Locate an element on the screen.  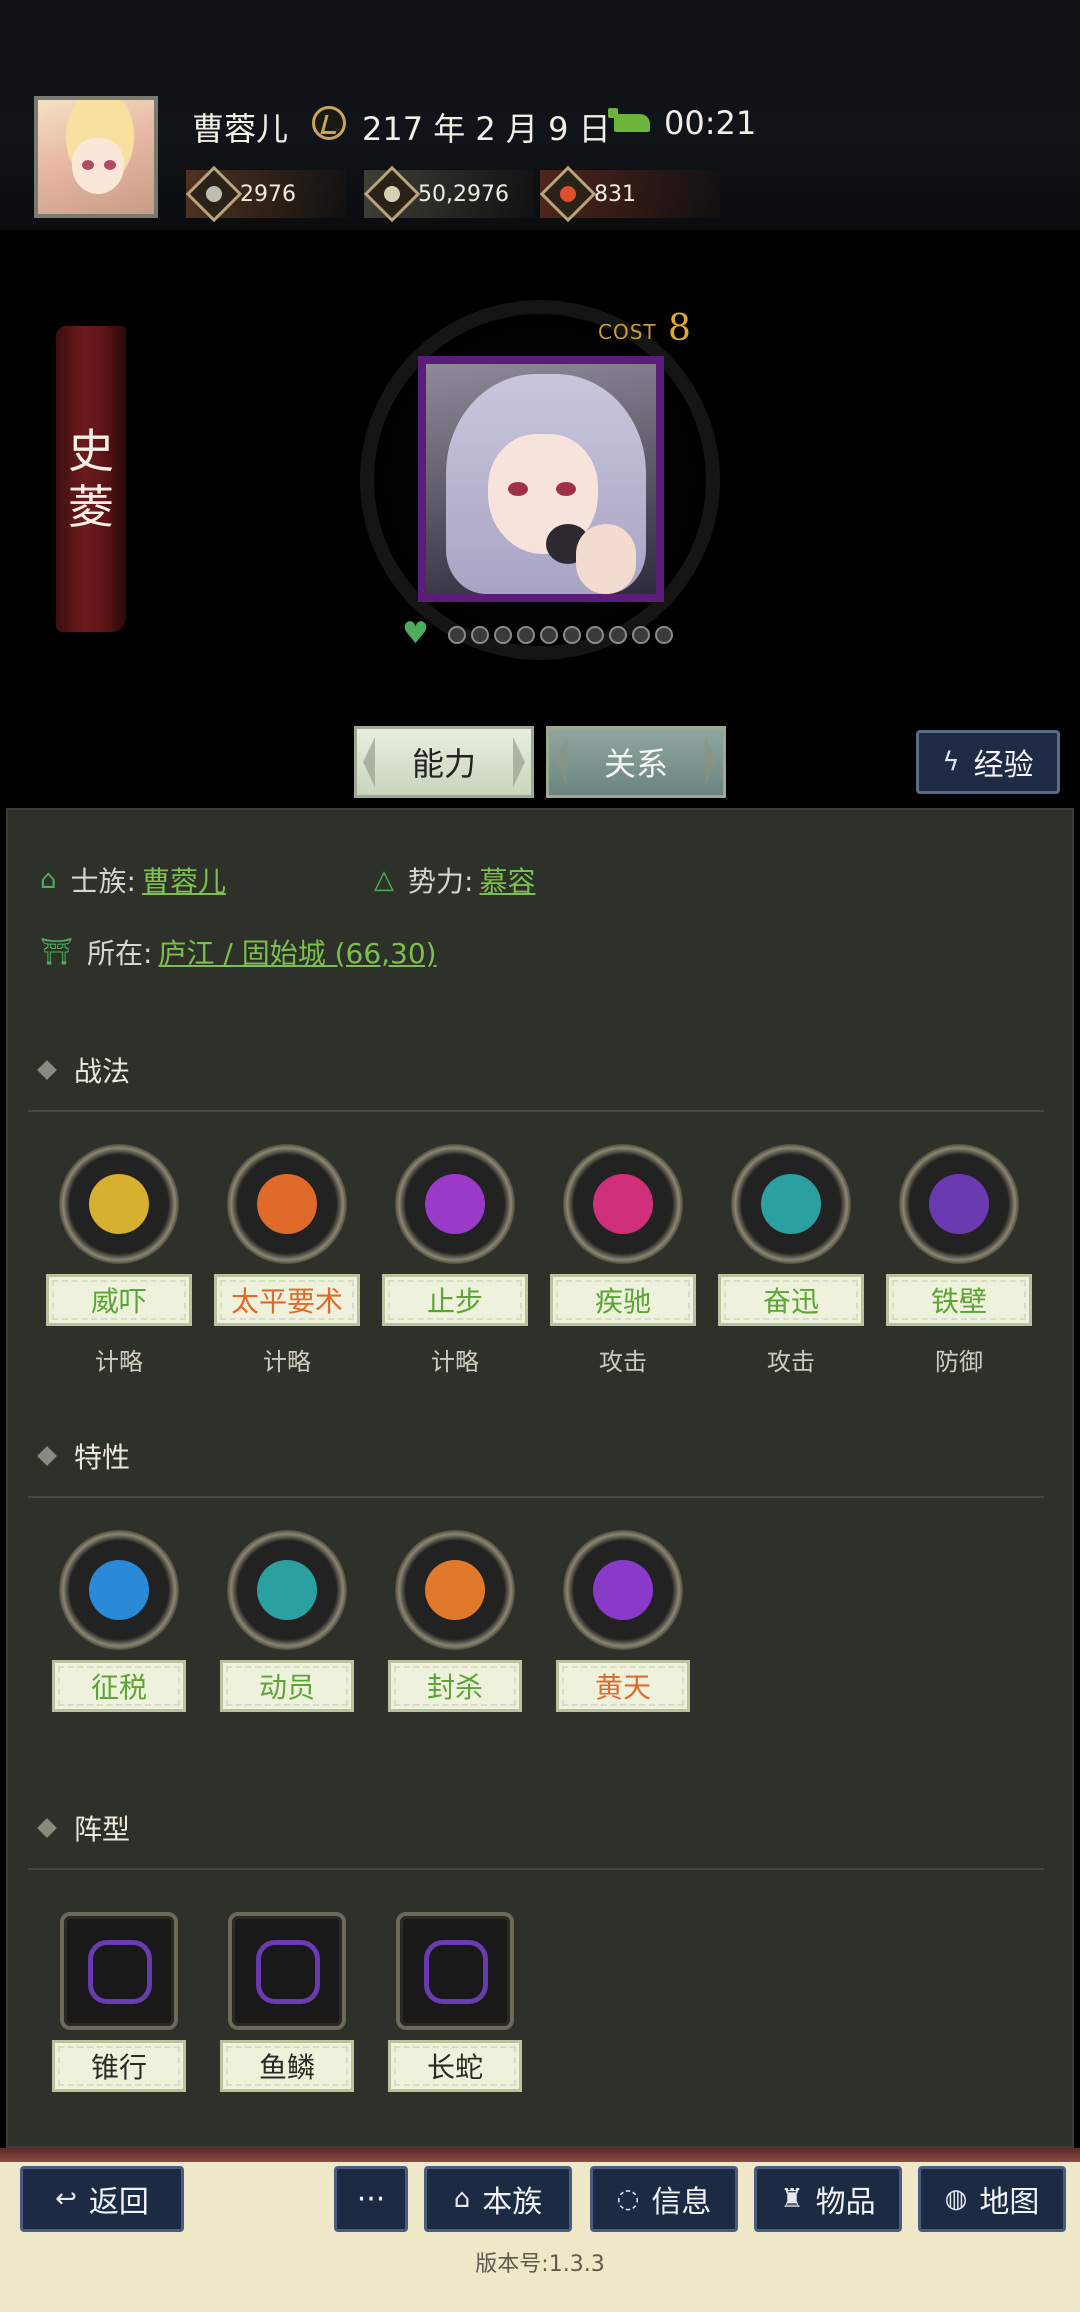
character-name-banner: 史 菱 is located at coordinates (91, 479).